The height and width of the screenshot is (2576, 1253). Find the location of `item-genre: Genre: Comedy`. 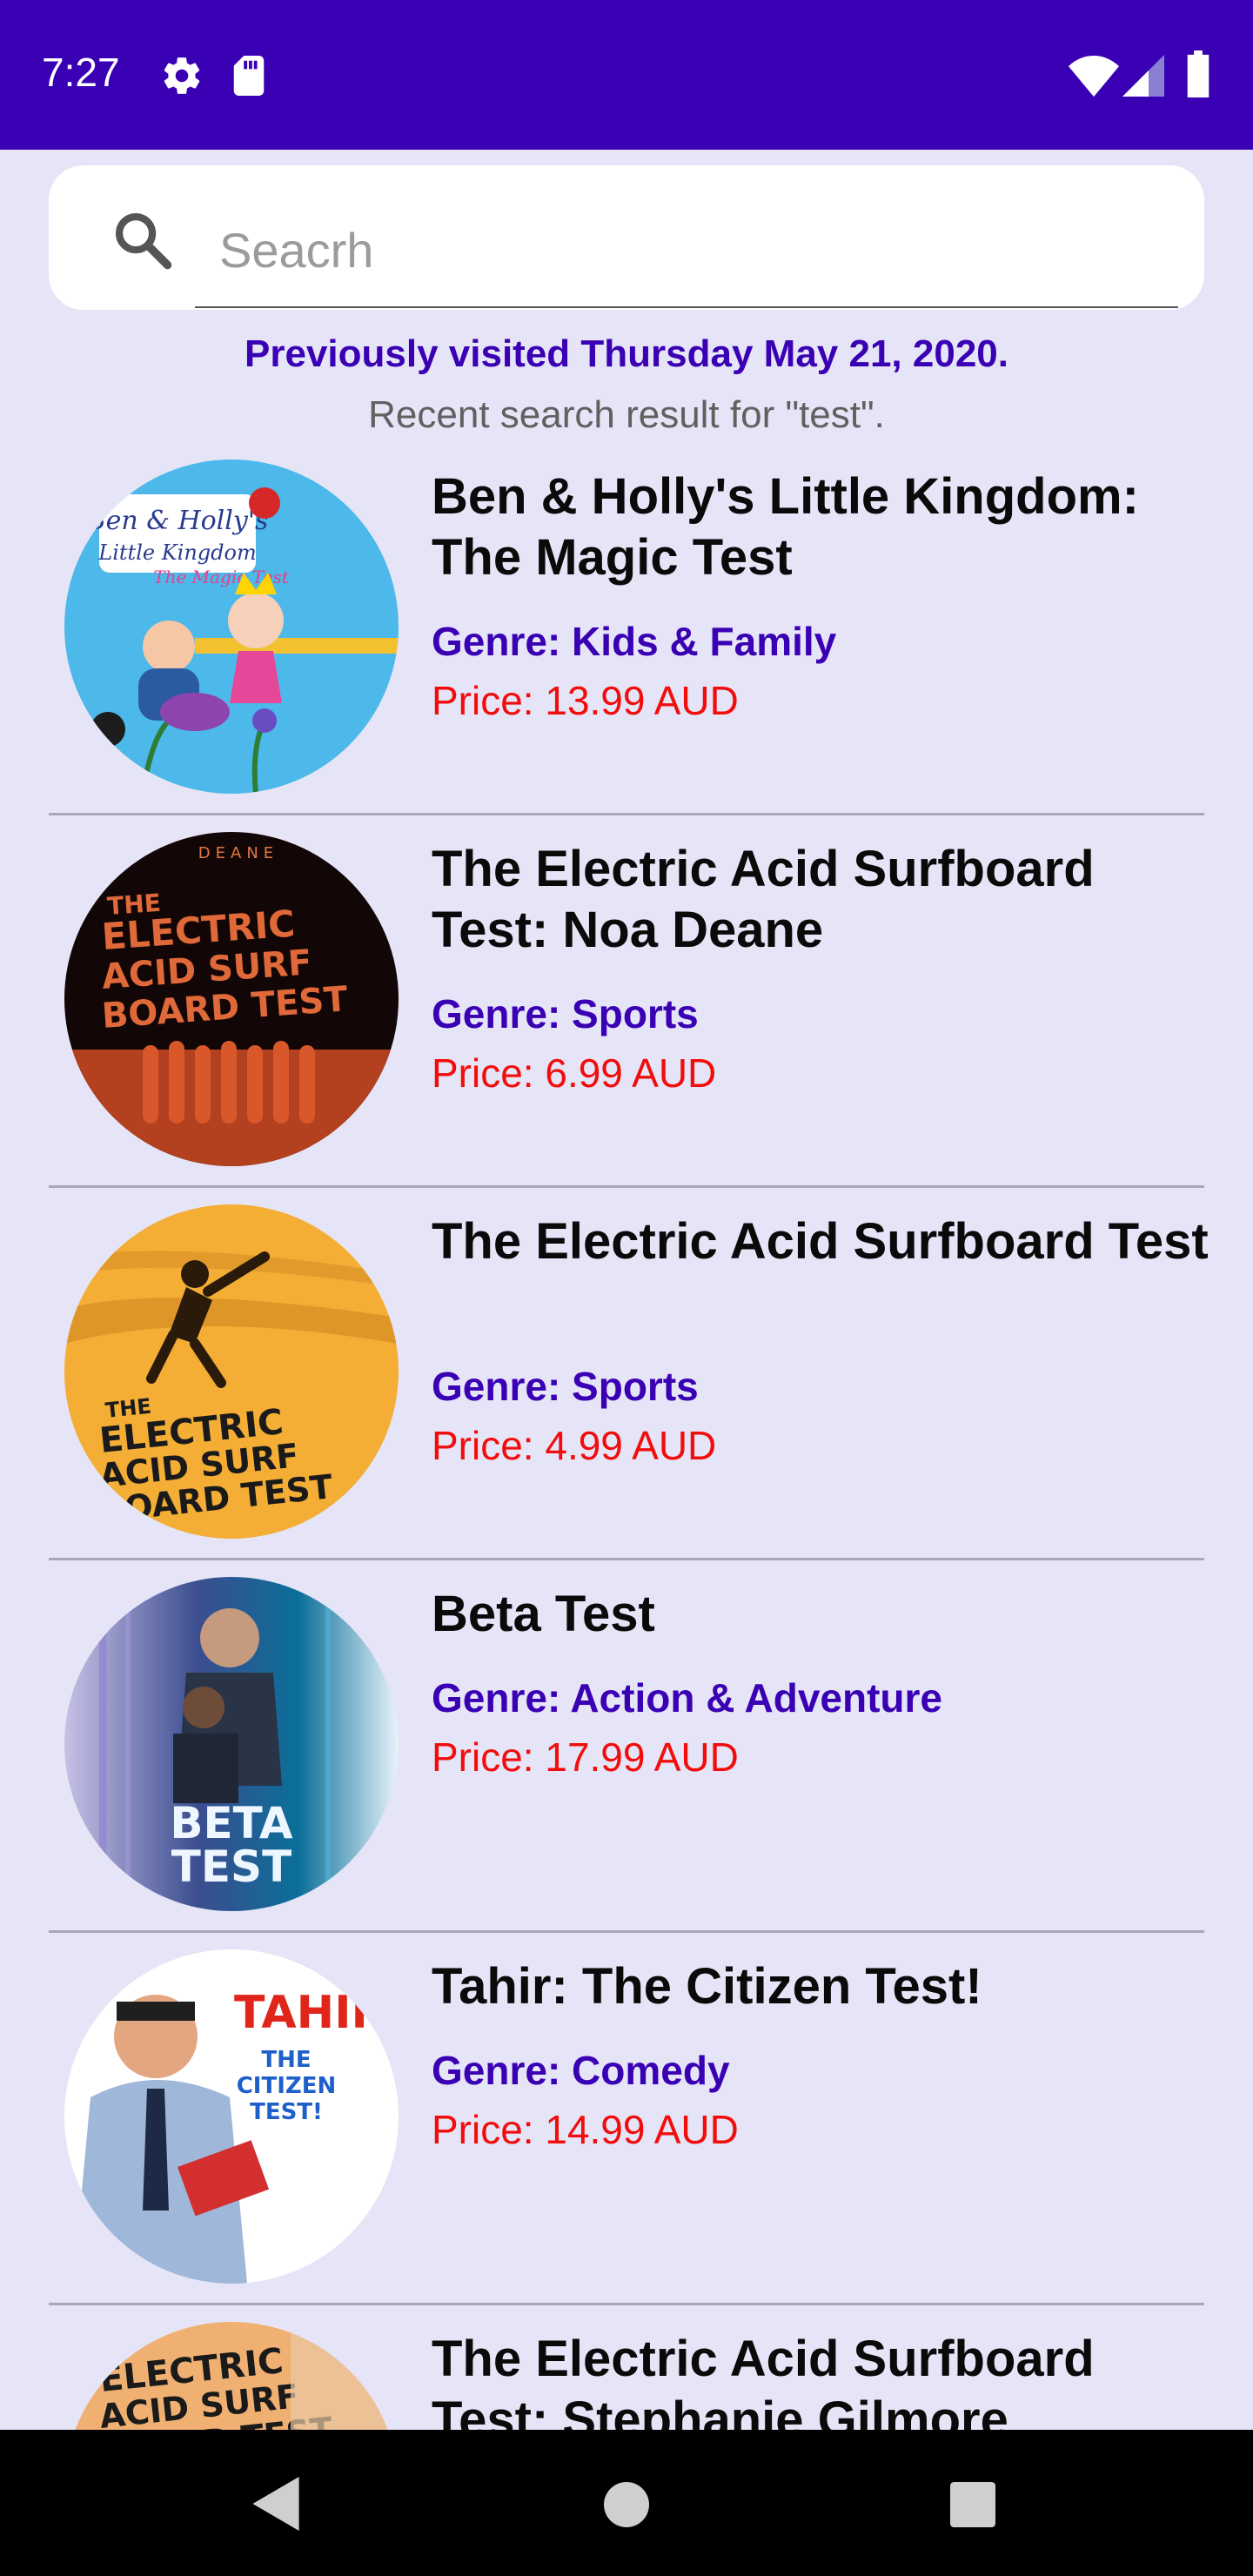

item-genre: Genre: Comedy is located at coordinates (581, 2071).